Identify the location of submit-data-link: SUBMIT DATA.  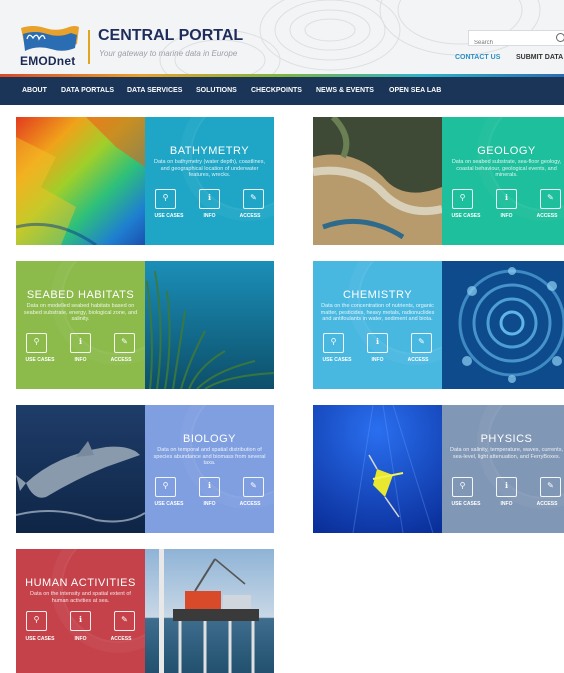
(539, 57).